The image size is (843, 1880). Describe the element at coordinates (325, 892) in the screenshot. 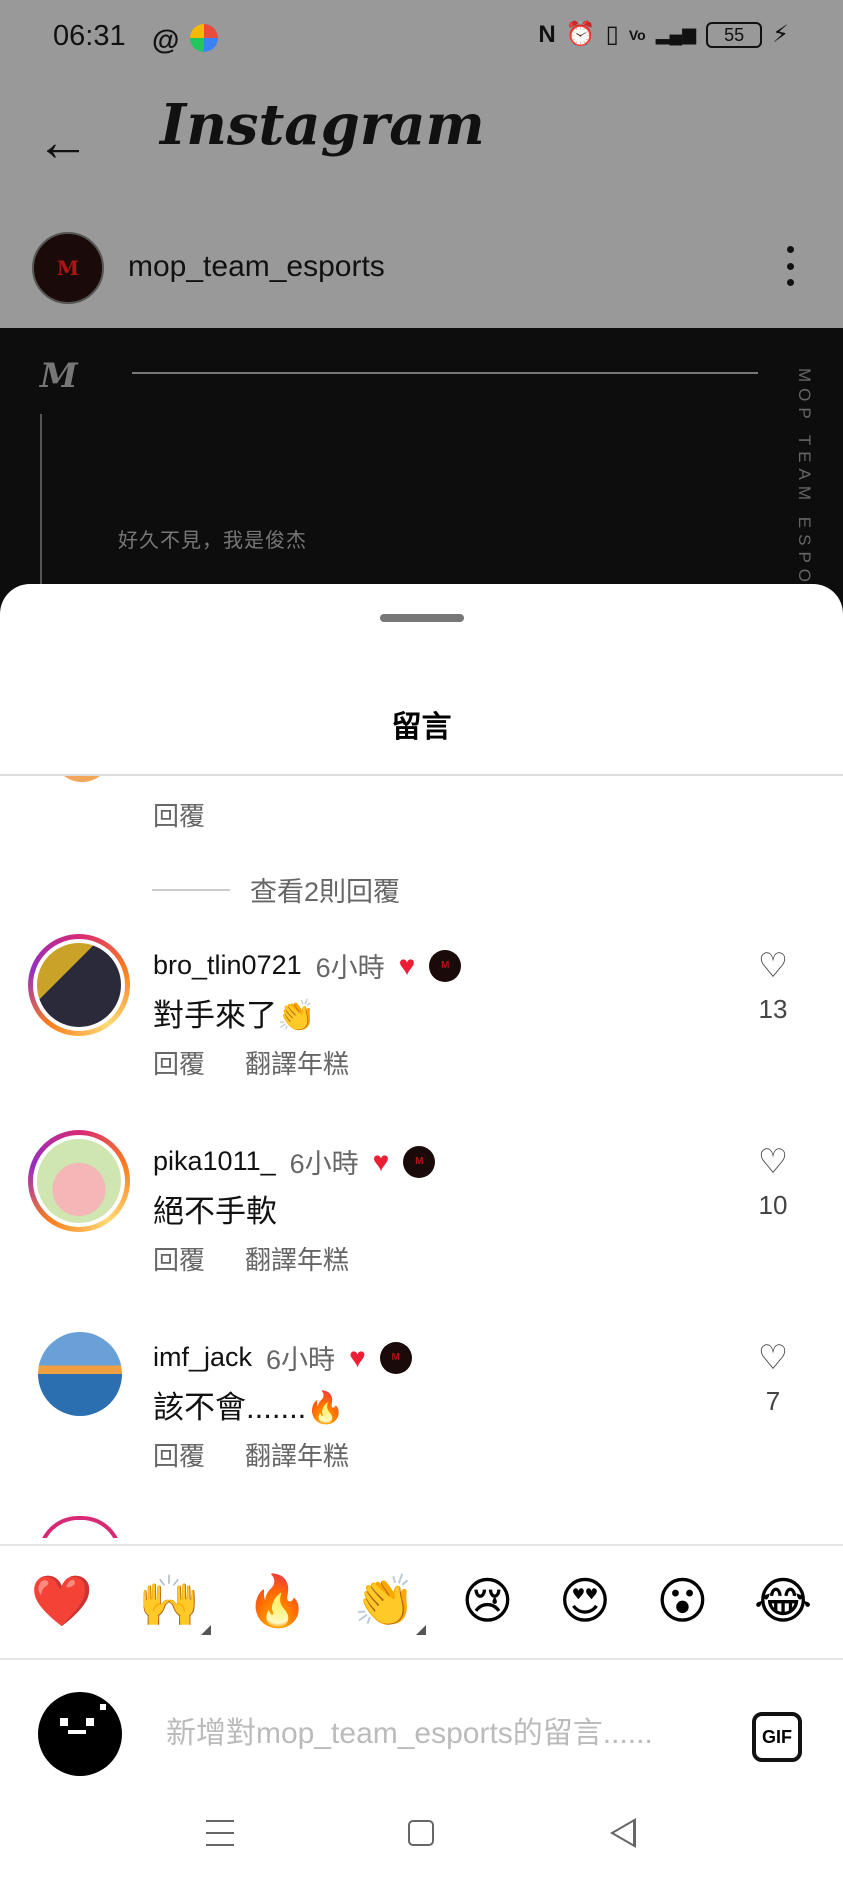

I see `view-replies-label: 查看2則回覆` at that location.